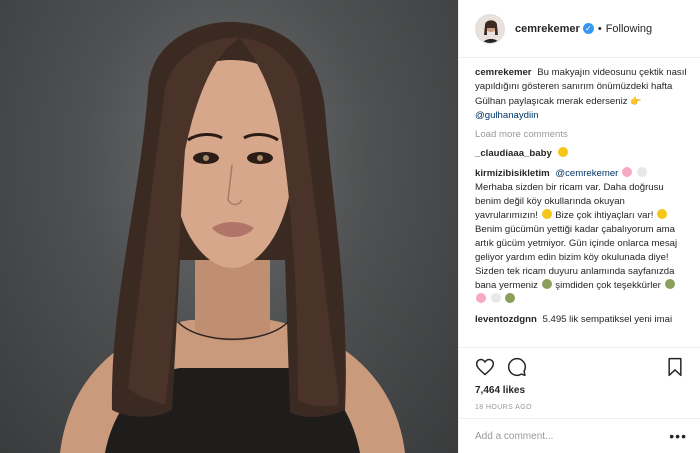  What do you see at coordinates (586, 173) in the screenshot?
I see `comment-mention: @cemrekemer` at bounding box center [586, 173].